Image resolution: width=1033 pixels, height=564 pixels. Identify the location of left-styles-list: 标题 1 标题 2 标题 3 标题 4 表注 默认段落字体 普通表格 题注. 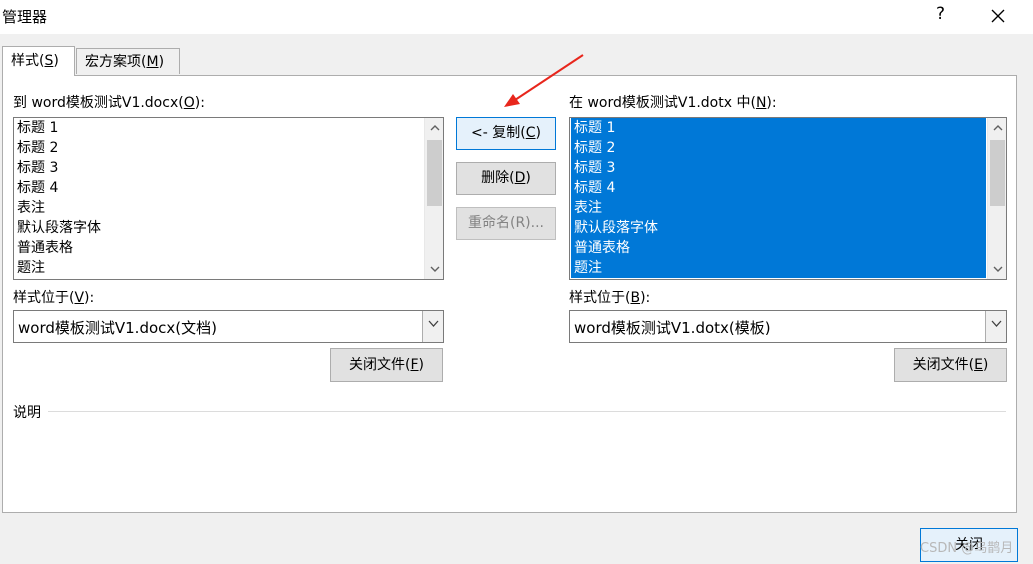
(228, 198).